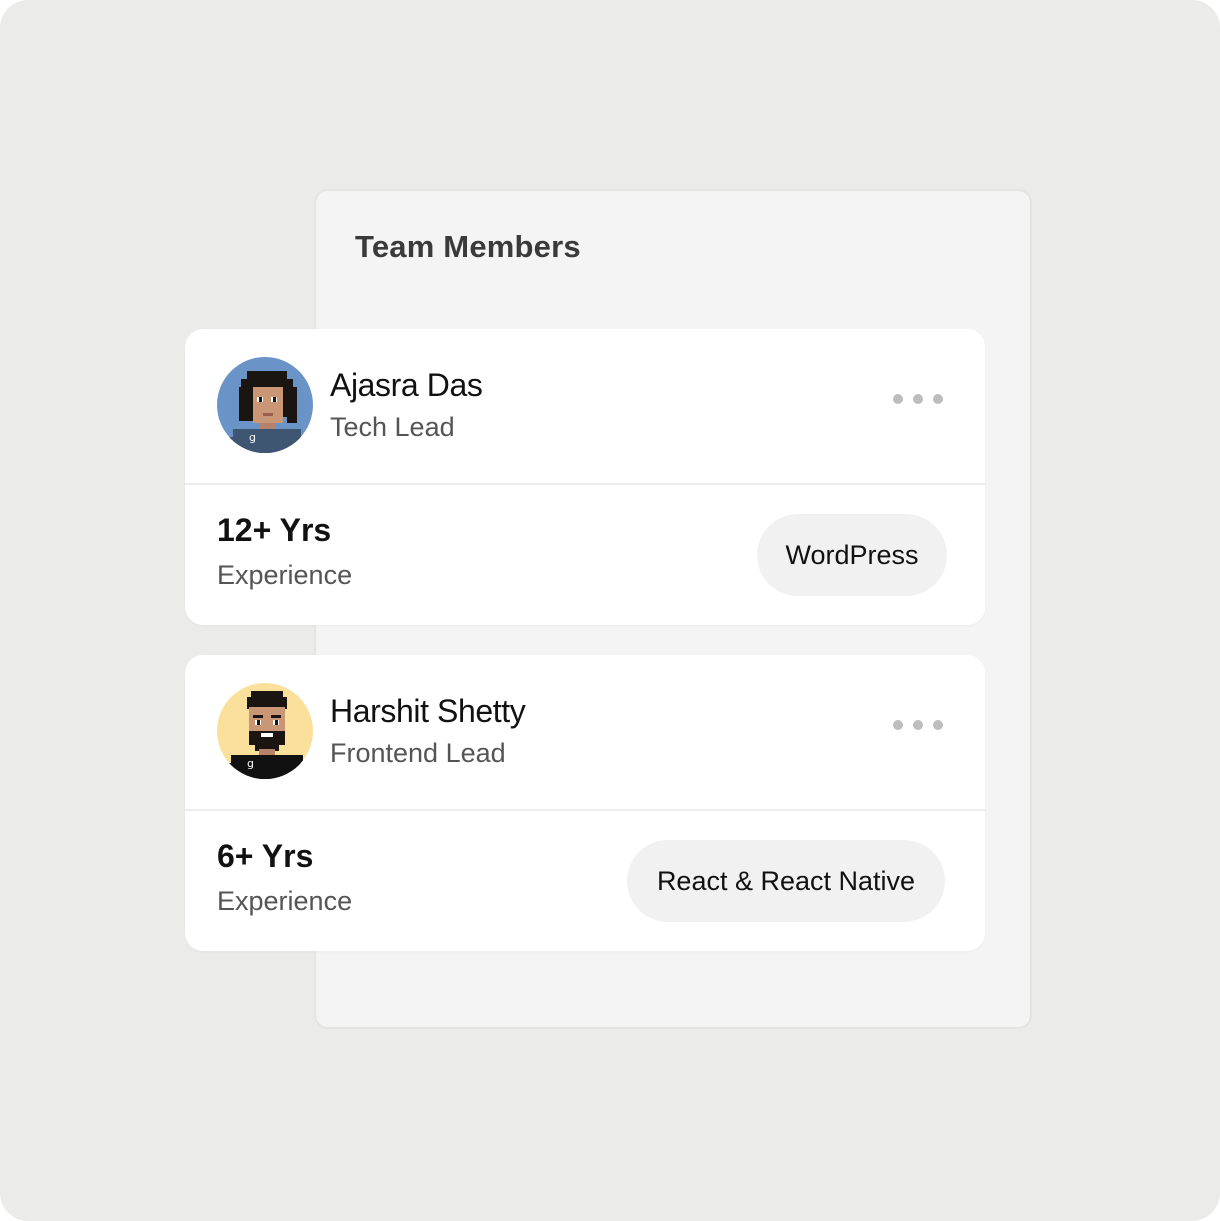  I want to click on panel-title: Team Members, so click(468, 246).